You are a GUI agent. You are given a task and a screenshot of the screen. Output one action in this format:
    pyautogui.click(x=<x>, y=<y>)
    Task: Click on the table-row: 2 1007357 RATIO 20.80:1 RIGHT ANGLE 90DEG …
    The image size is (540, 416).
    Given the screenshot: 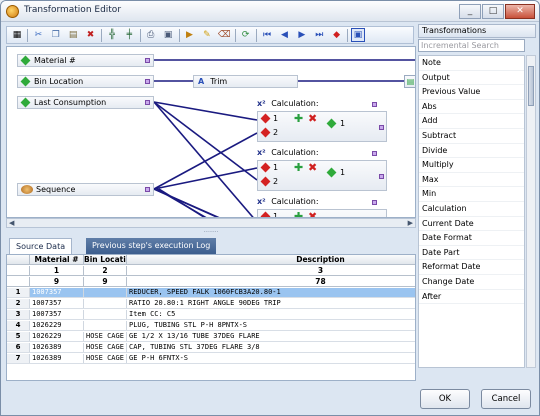 What is the action you would take?
    pyautogui.click(x=211, y=304)
    